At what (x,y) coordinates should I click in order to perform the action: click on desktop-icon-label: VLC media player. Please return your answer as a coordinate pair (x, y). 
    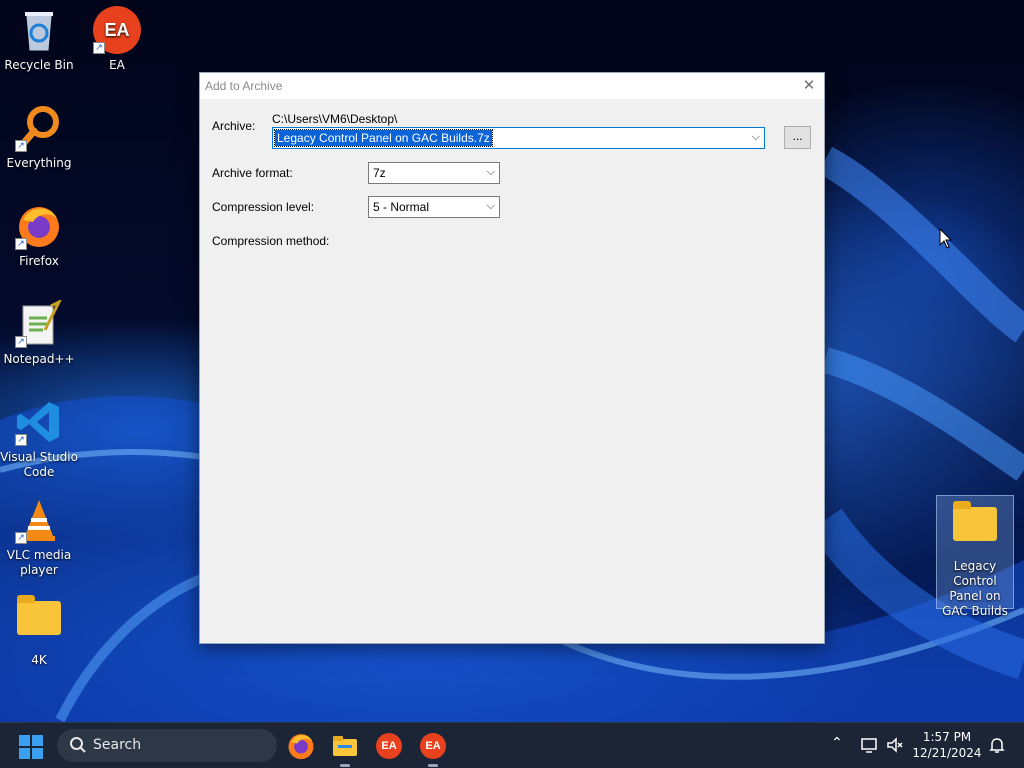
    Looking at the image, I should click on (39, 562).